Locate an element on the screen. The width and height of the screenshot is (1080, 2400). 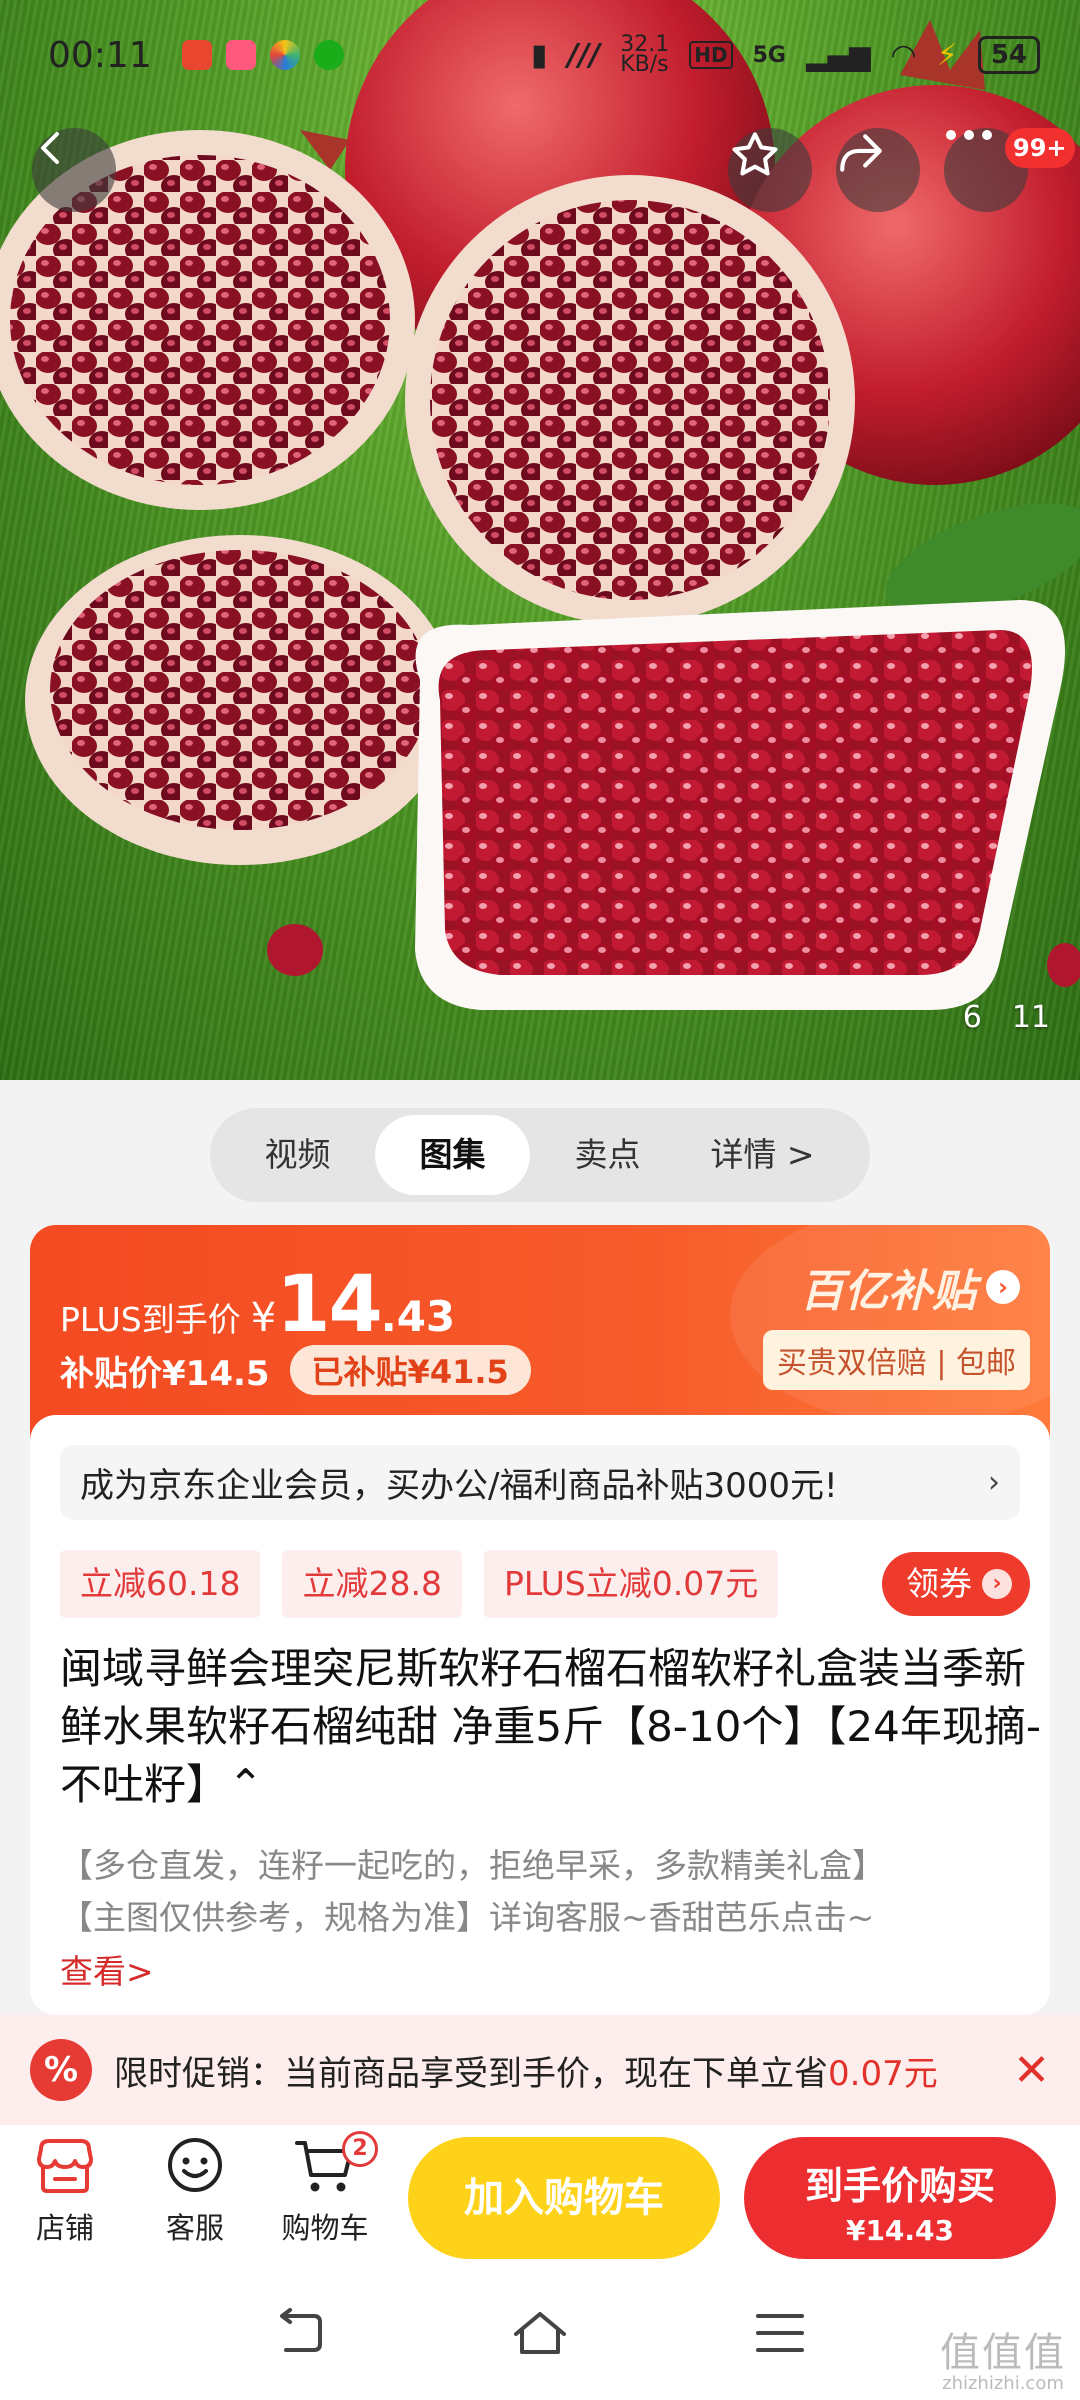
coupon-tag: PLUS立减0.07元 is located at coordinates (631, 1584).